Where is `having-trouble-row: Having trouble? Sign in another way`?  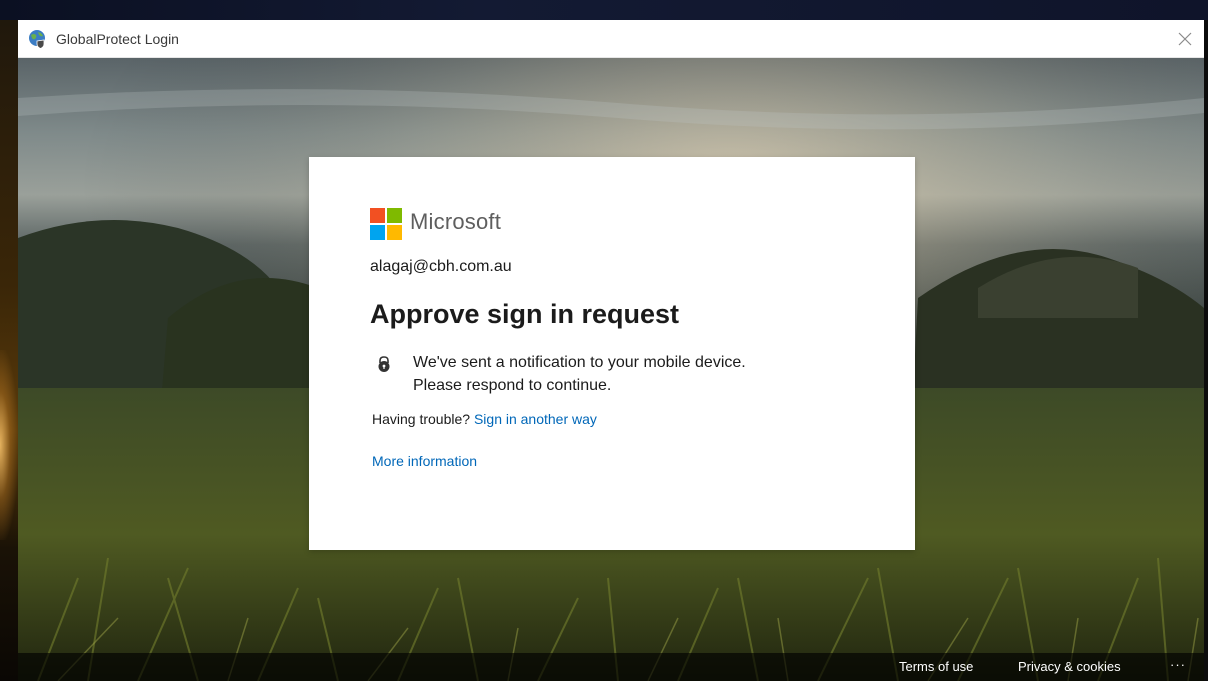
having-trouble-row: Having trouble? Sign in another way is located at coordinates (484, 419).